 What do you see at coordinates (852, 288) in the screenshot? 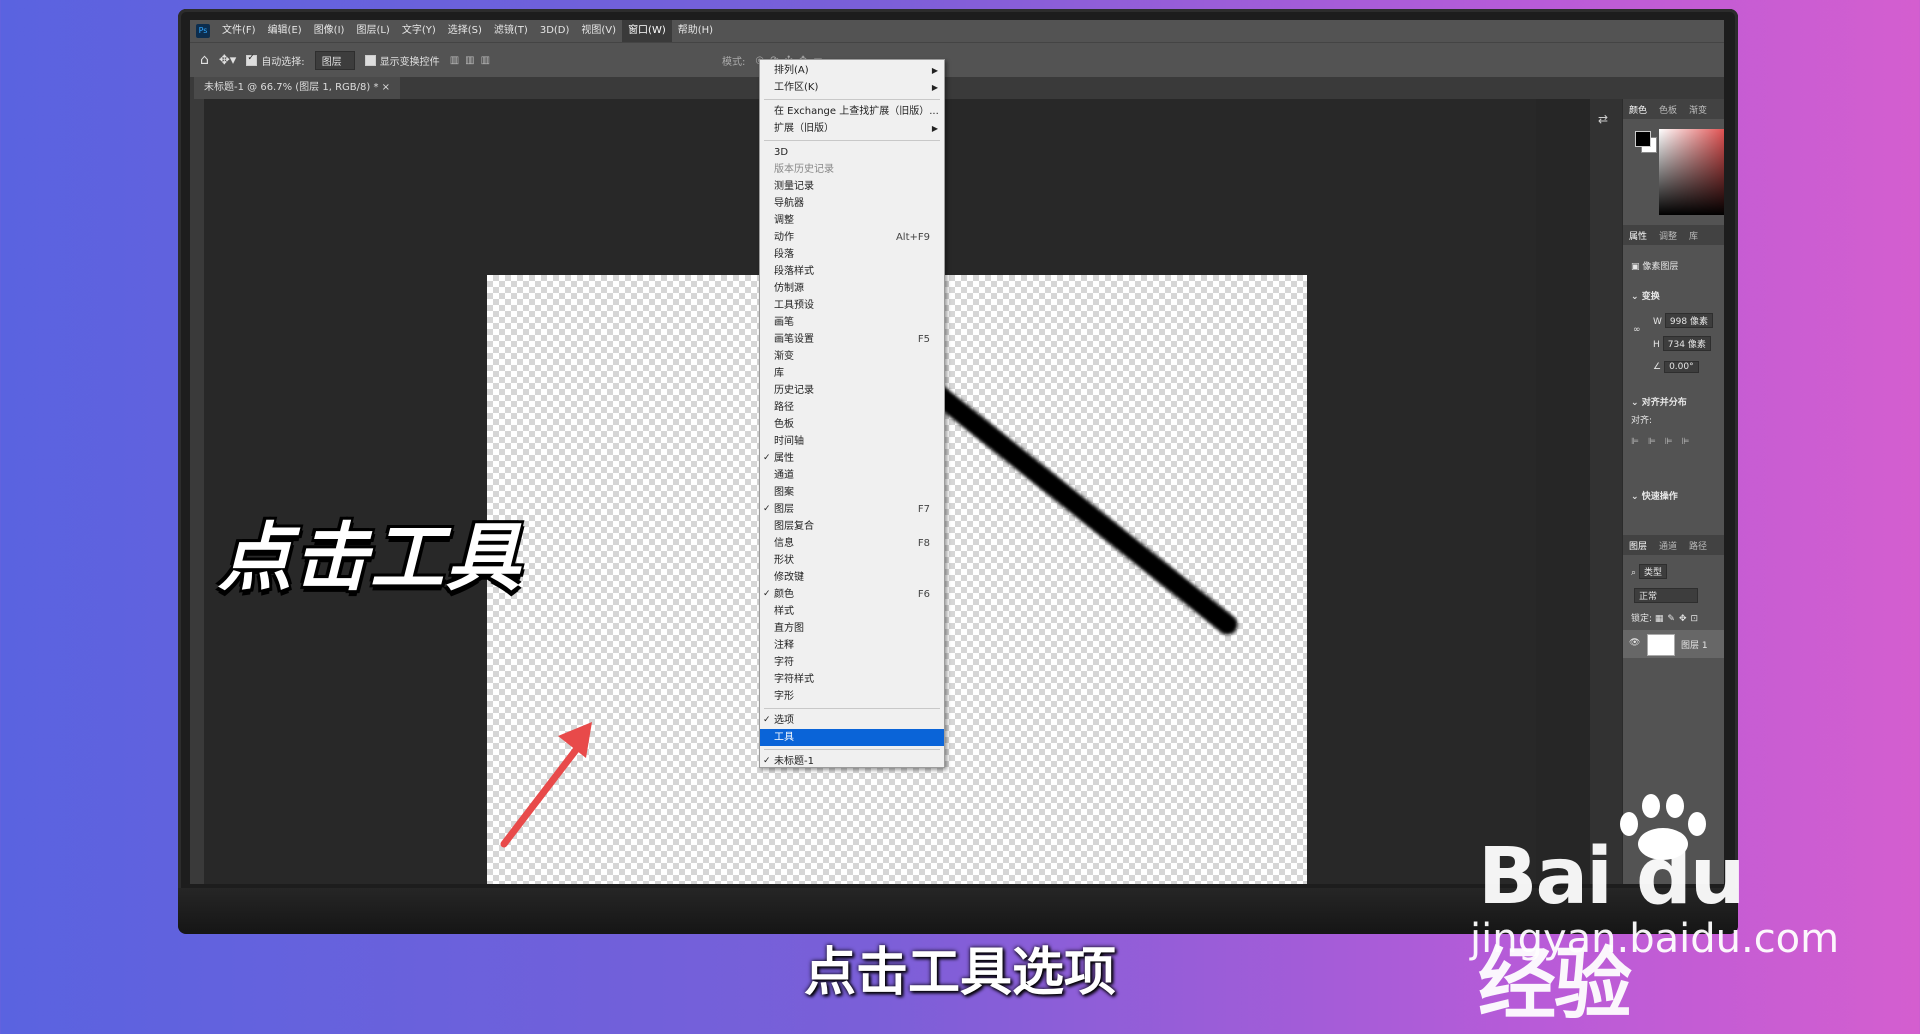
I see `window-menu-item: 仿制源` at bounding box center [852, 288].